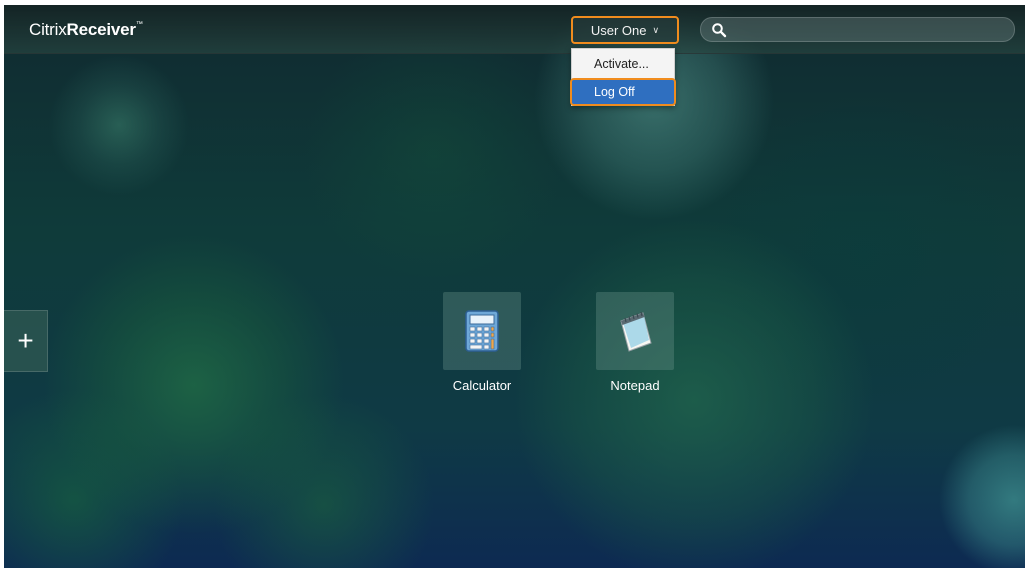 Image resolution: width=1029 pixels, height=570 pixels. Describe the element at coordinates (719, 30) in the screenshot. I see `search-icon` at that location.